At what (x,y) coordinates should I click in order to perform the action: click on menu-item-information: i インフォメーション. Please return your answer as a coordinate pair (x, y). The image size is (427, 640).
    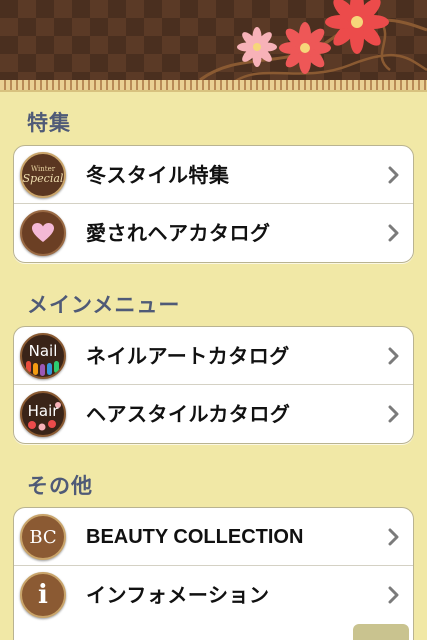
    Looking at the image, I should click on (213, 595).